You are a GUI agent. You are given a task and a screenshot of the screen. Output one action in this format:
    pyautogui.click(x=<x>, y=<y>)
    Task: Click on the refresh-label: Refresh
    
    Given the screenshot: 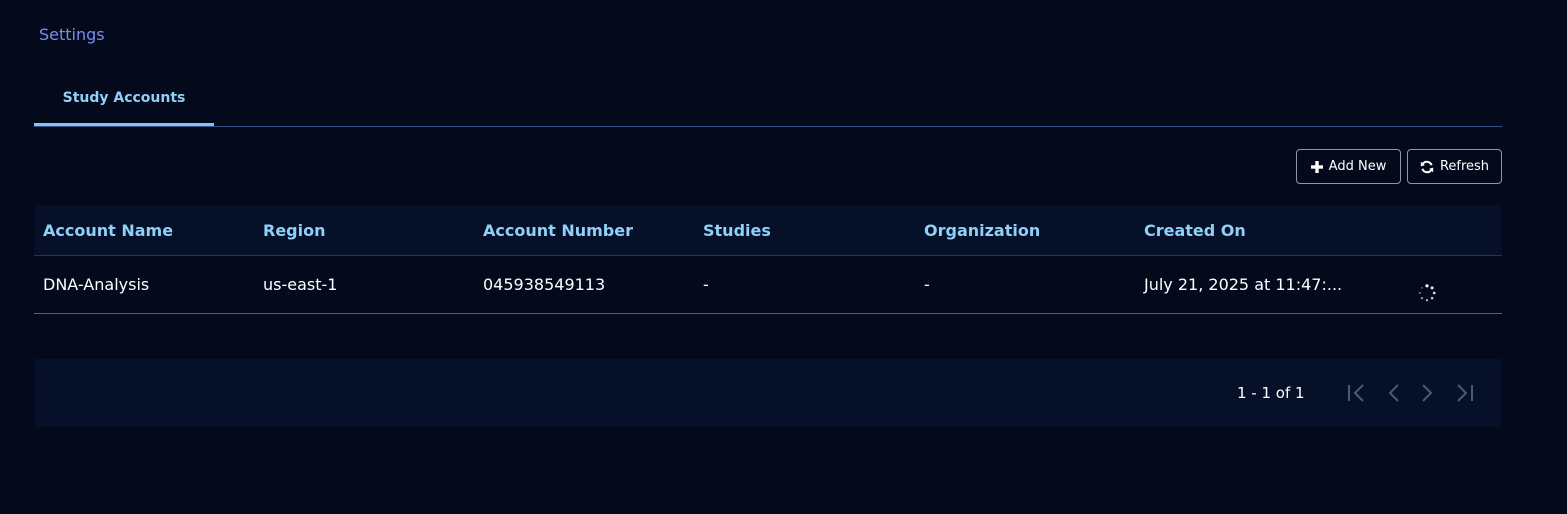 What is the action you would take?
    pyautogui.click(x=1464, y=166)
    